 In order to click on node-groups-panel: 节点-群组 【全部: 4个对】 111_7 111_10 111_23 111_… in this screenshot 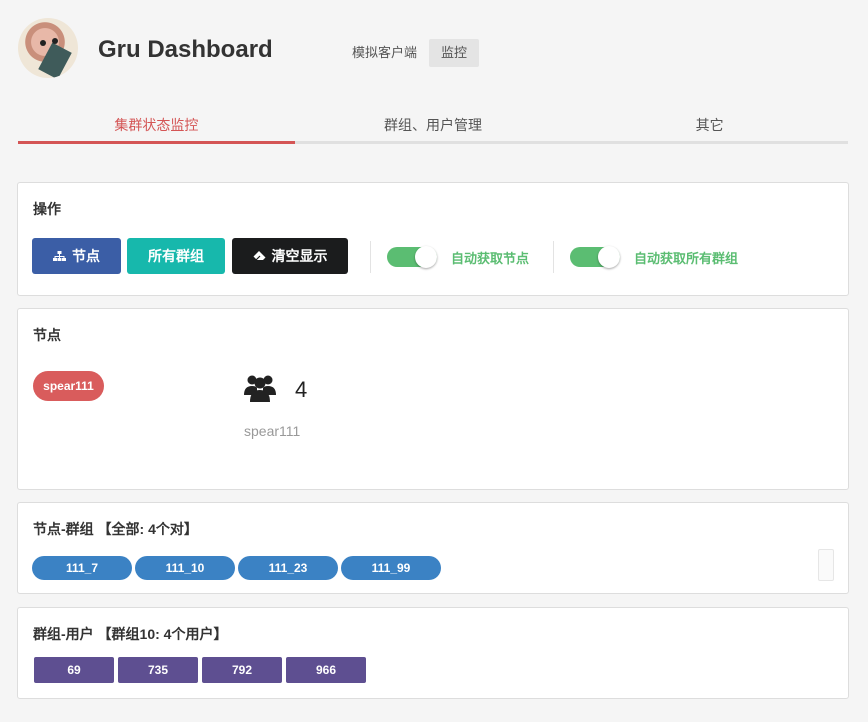, I will do `click(433, 548)`.